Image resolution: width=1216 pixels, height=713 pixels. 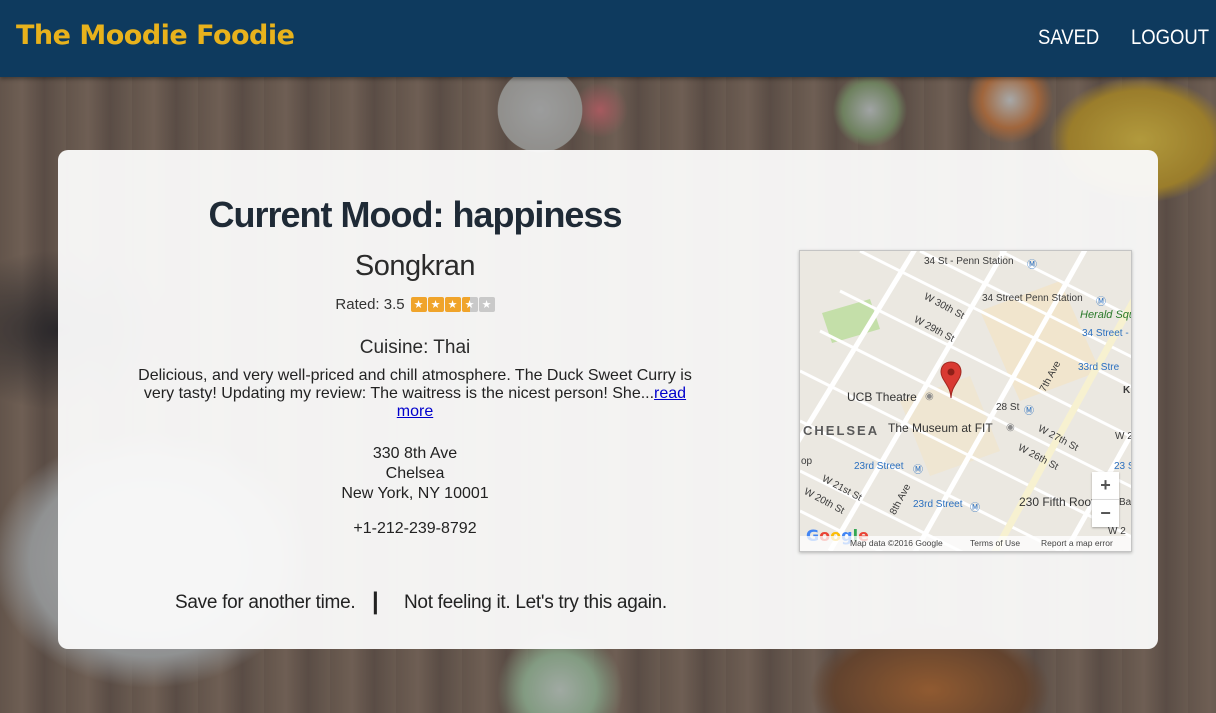 I want to click on empty-star-icon: ★, so click(x=486, y=304).